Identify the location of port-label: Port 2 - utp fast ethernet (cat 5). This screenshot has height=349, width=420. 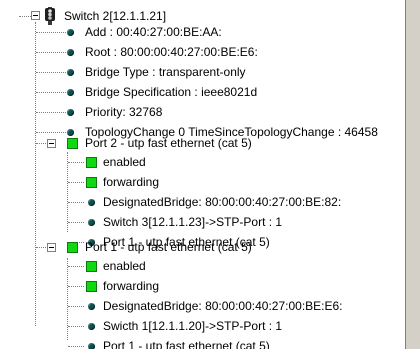
(168, 143).